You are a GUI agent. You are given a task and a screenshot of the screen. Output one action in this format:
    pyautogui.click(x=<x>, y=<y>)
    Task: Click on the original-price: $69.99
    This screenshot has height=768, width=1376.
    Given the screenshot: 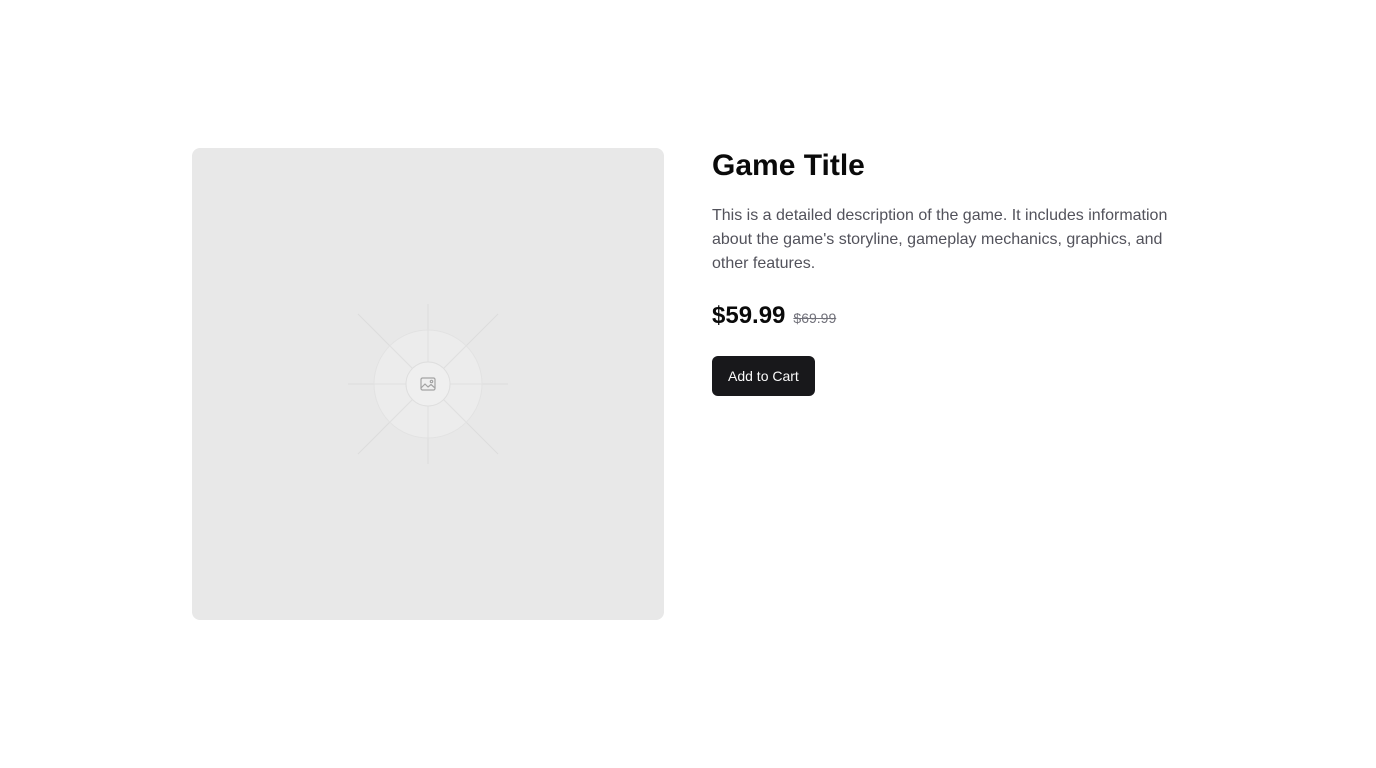 What is the action you would take?
    pyautogui.click(x=815, y=318)
    